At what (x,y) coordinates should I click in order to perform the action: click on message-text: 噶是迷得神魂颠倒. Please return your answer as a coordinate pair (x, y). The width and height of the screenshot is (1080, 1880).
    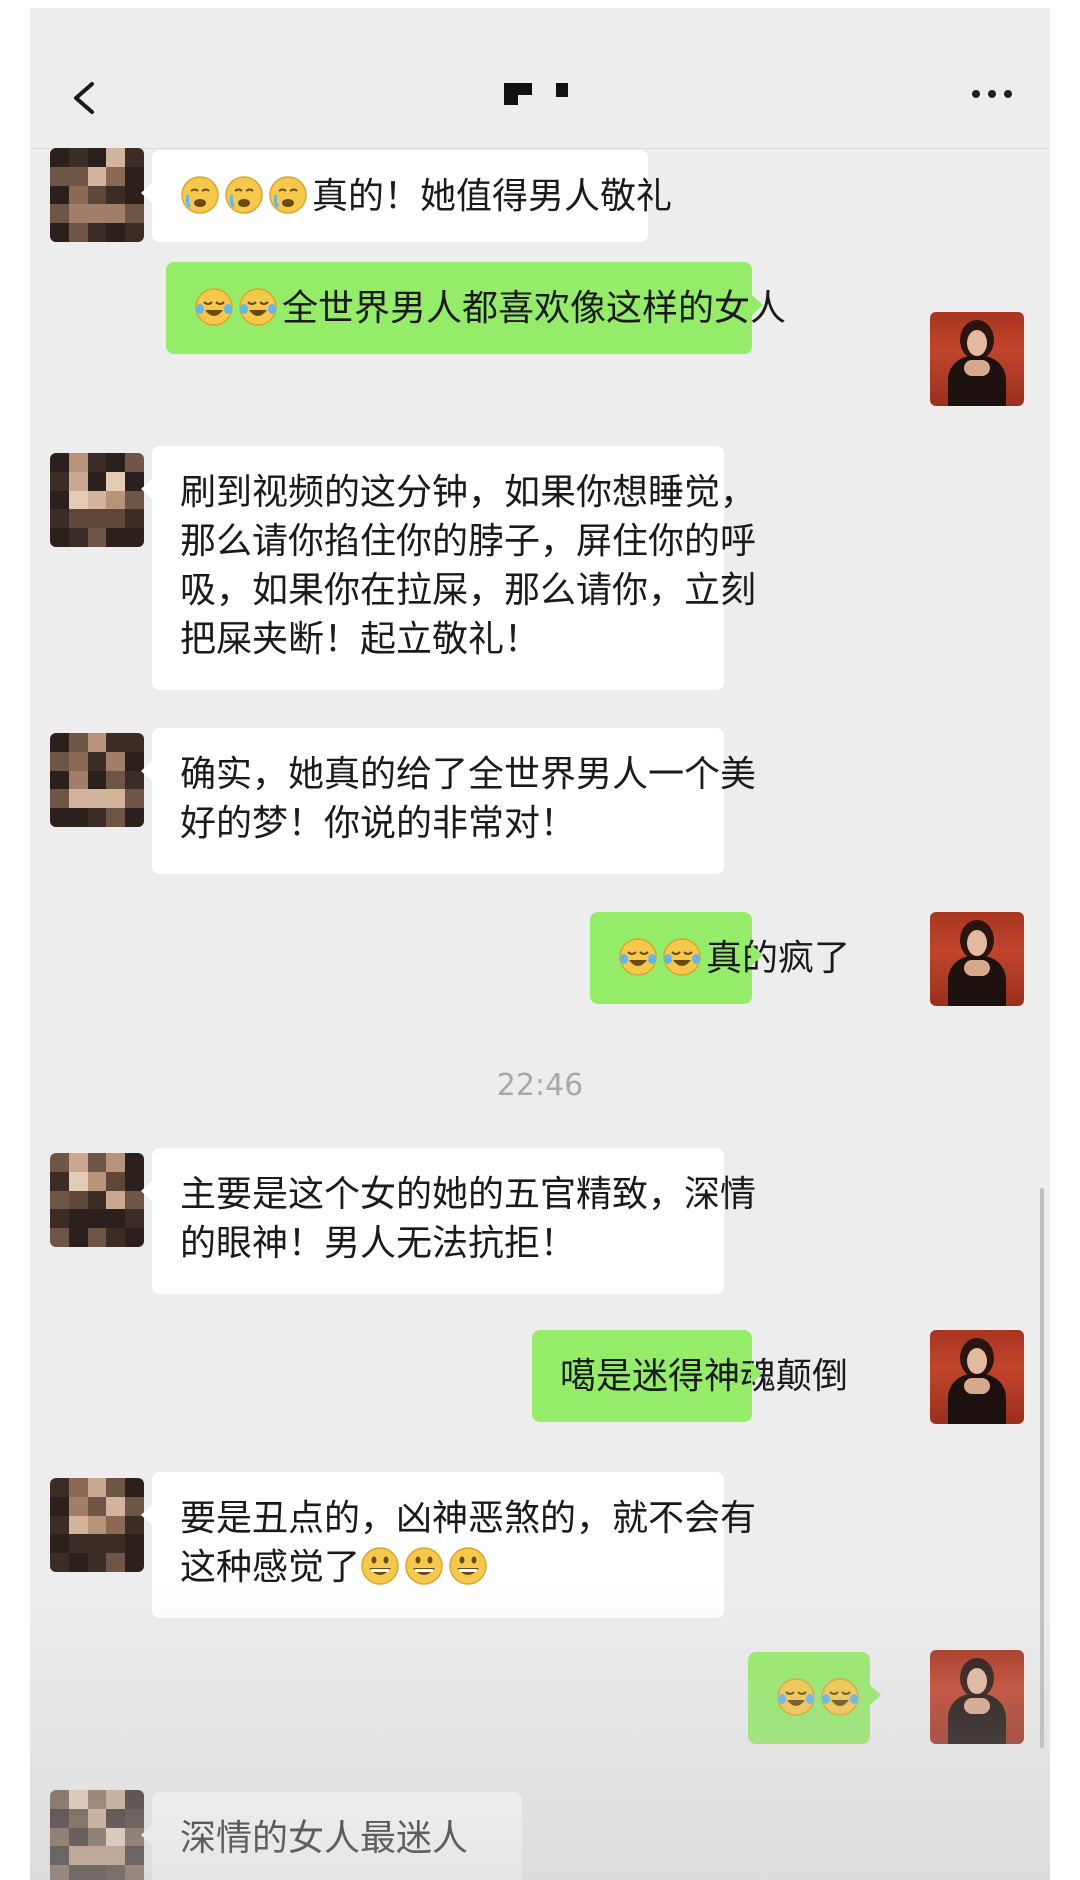
    Looking at the image, I should click on (704, 1376).